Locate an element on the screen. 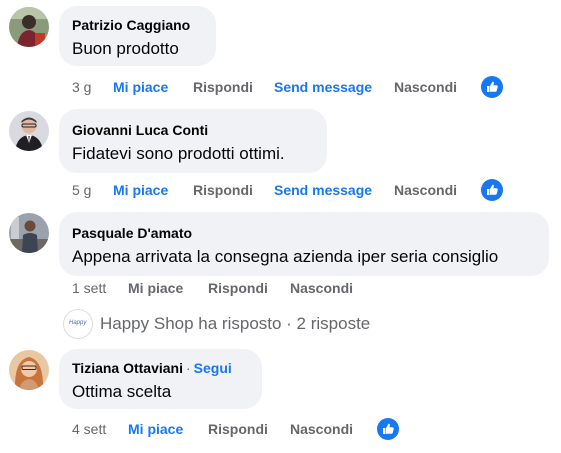  comment-actions: 4 sett Mi piace Rispondi Nascondi is located at coordinates (280, 430).